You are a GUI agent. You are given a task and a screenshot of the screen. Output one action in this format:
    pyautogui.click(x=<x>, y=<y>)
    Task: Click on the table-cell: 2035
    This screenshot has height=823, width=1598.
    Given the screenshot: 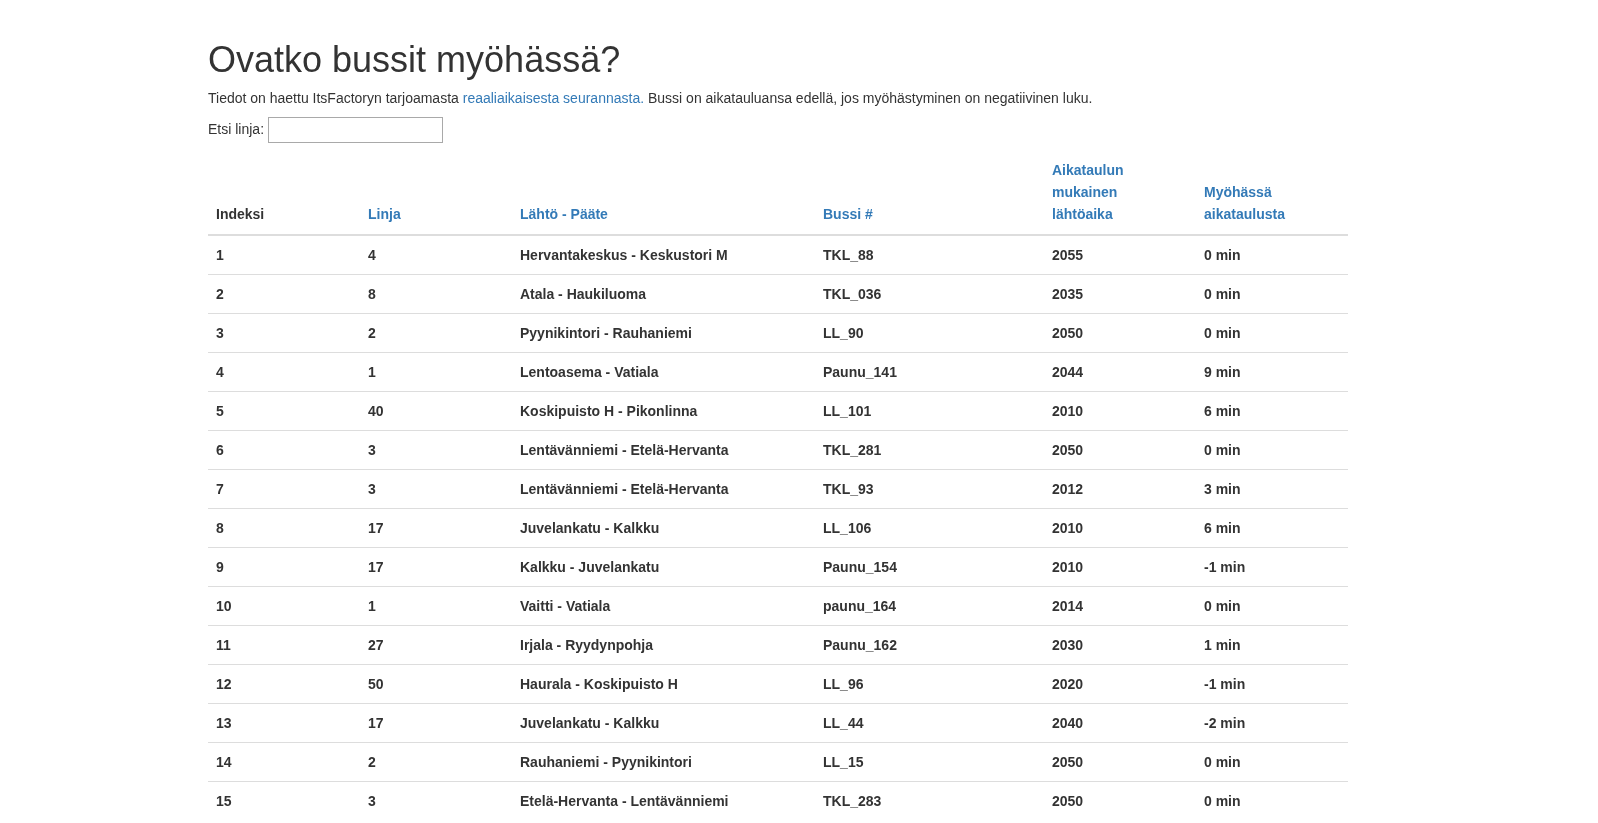 What is the action you would take?
    pyautogui.click(x=1120, y=294)
    